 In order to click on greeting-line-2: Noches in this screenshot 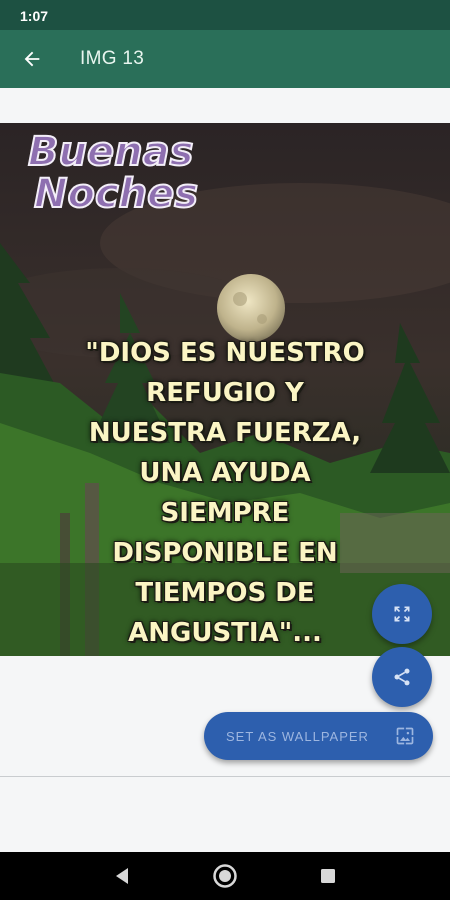, I will do `click(116, 194)`.